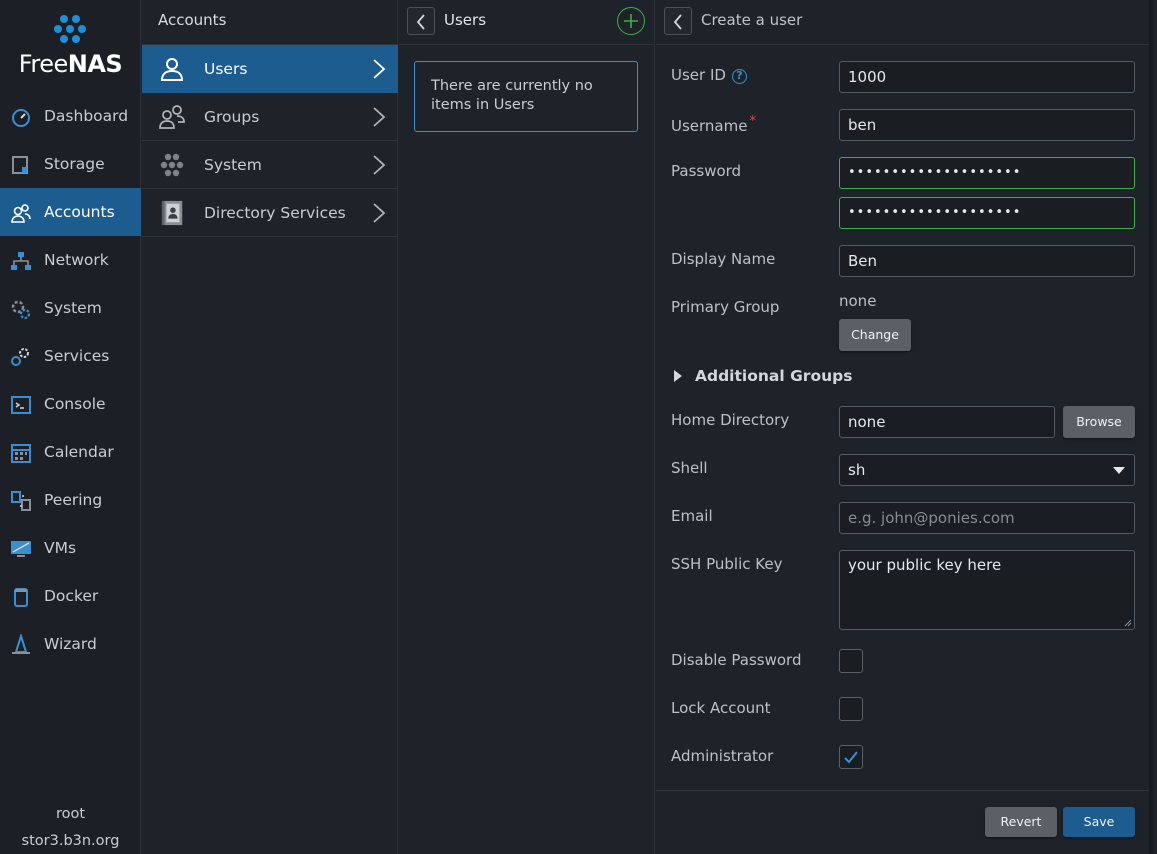 Image resolution: width=1157 pixels, height=854 pixels. Describe the element at coordinates (678, 21) in the screenshot. I see `create-user-back-button` at that location.